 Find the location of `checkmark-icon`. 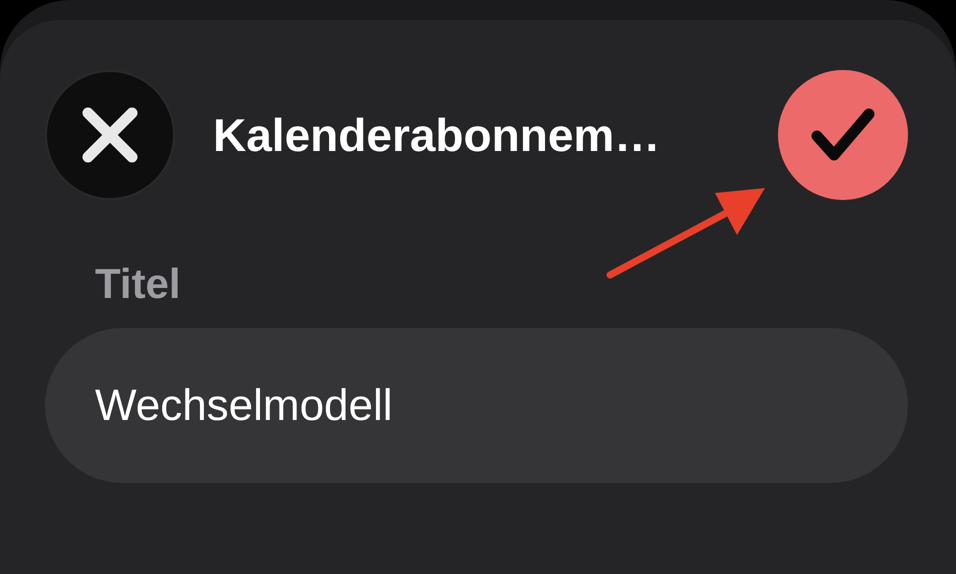

checkmark-icon is located at coordinates (843, 135).